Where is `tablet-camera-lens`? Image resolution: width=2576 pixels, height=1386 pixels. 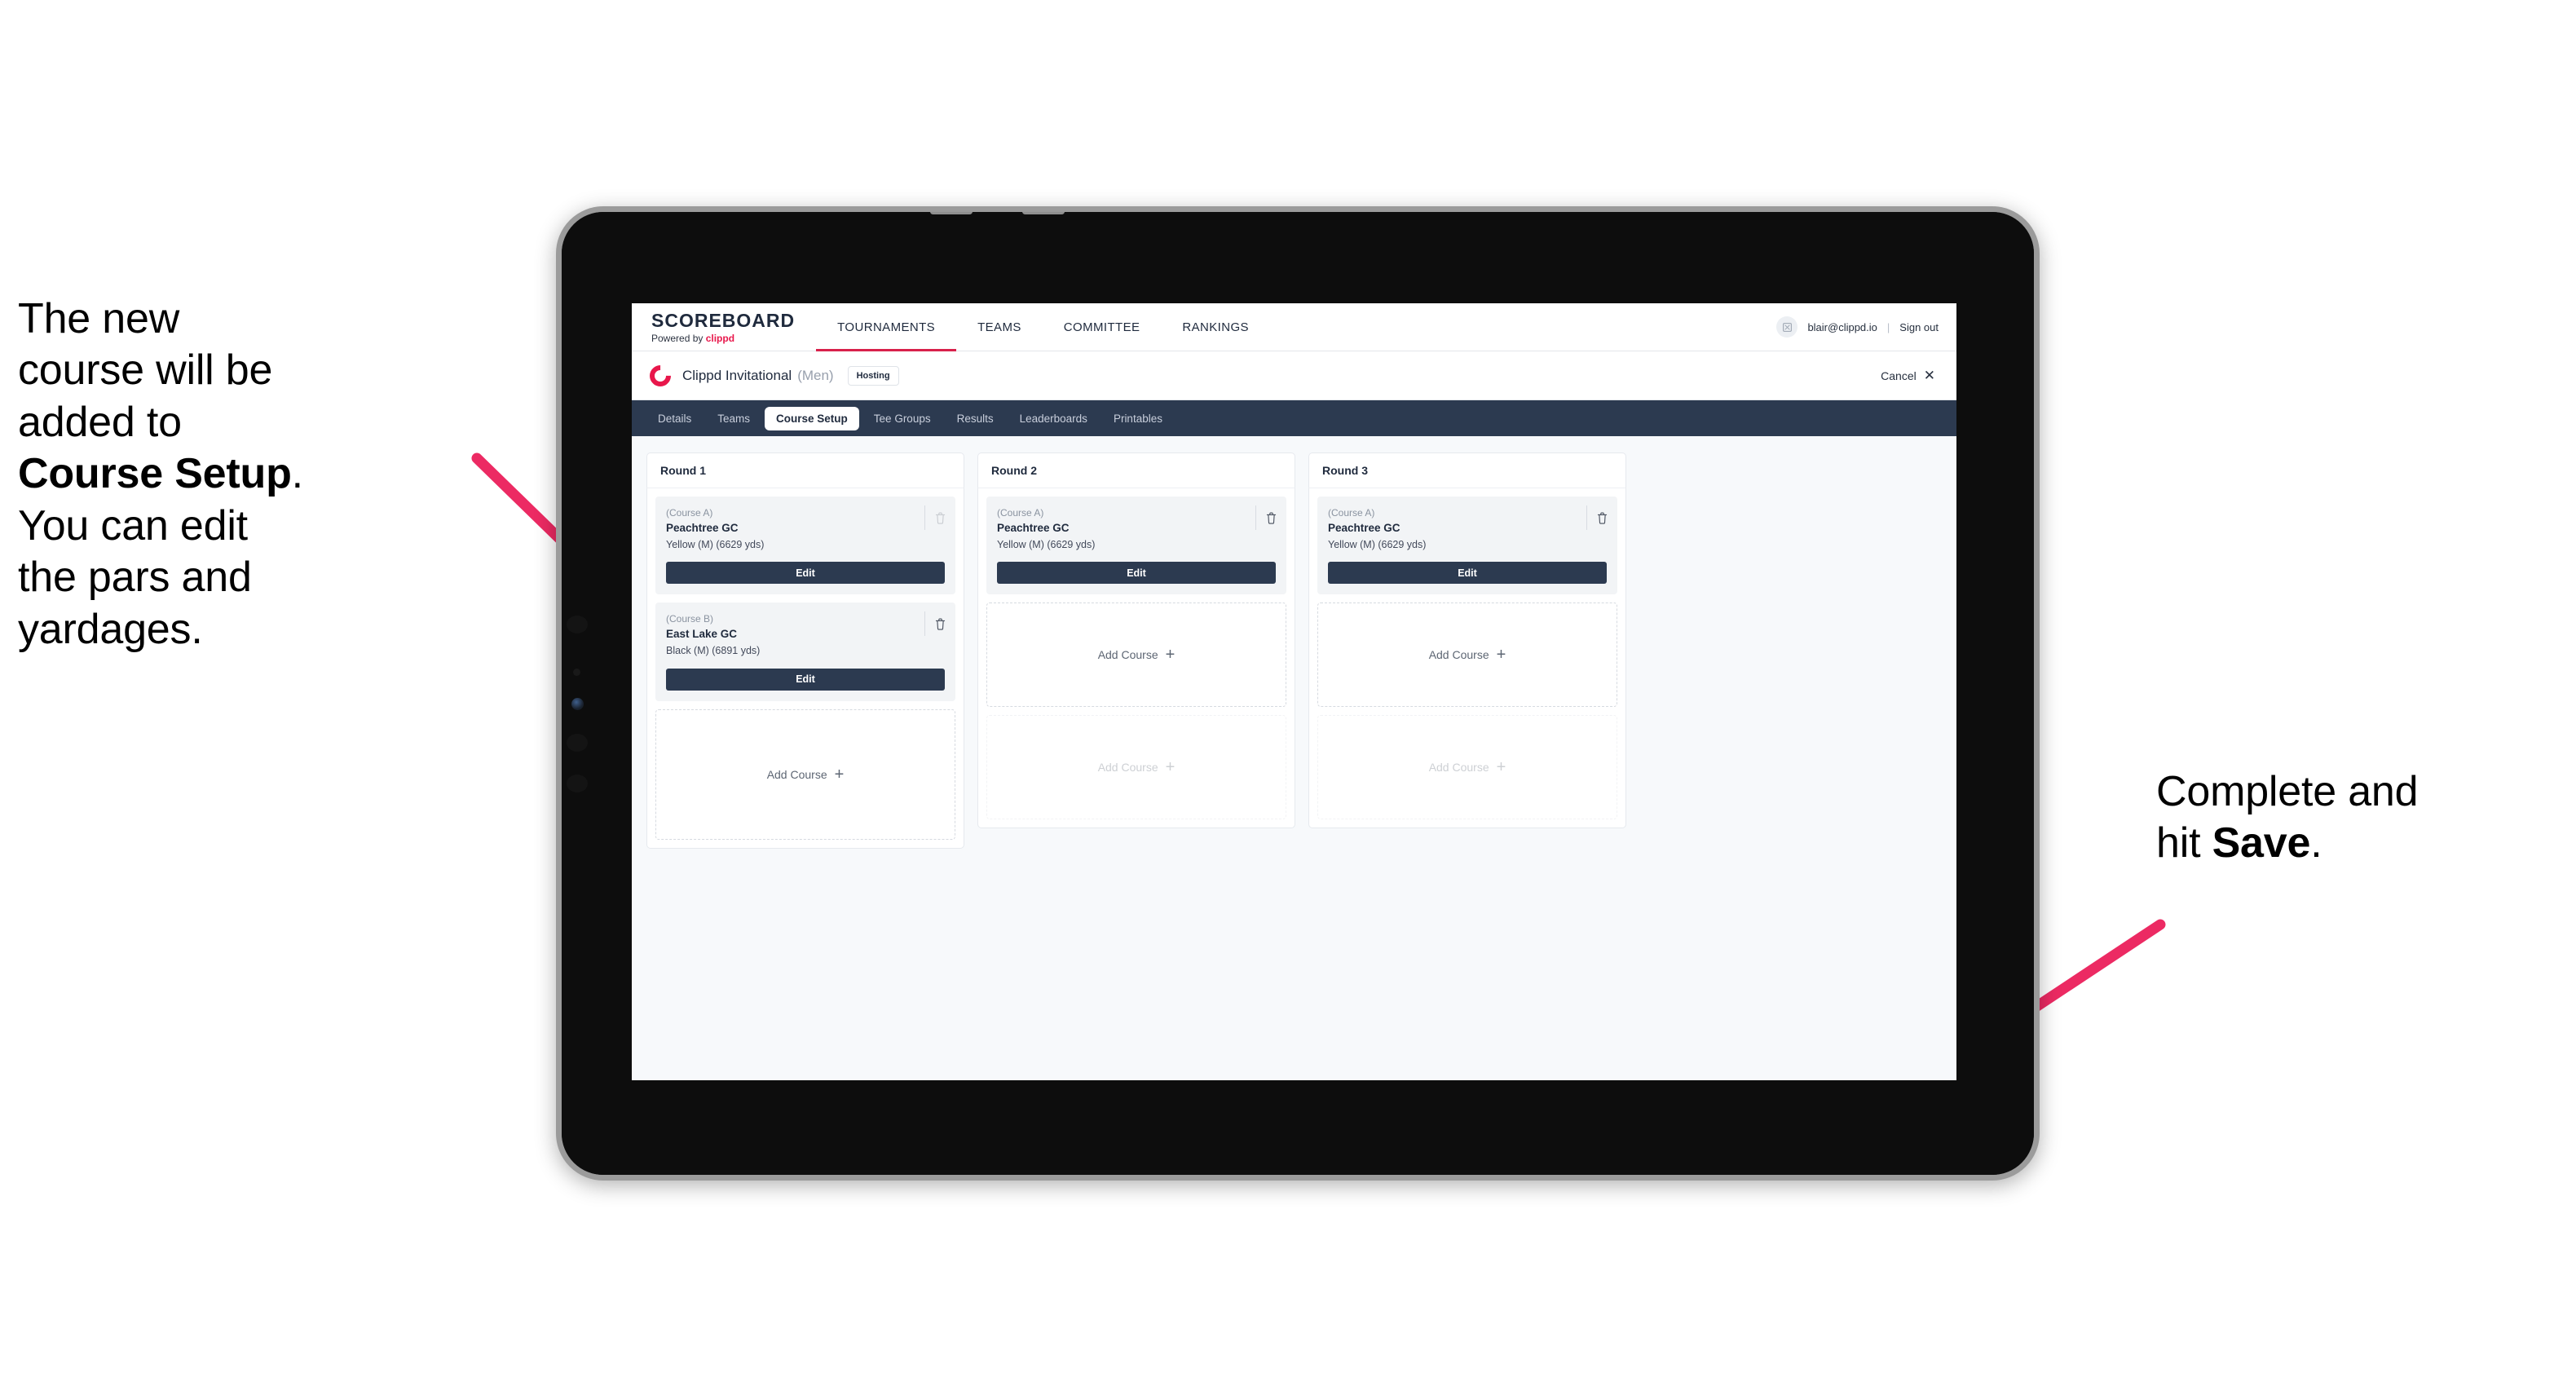 tablet-camera-lens is located at coordinates (577, 704).